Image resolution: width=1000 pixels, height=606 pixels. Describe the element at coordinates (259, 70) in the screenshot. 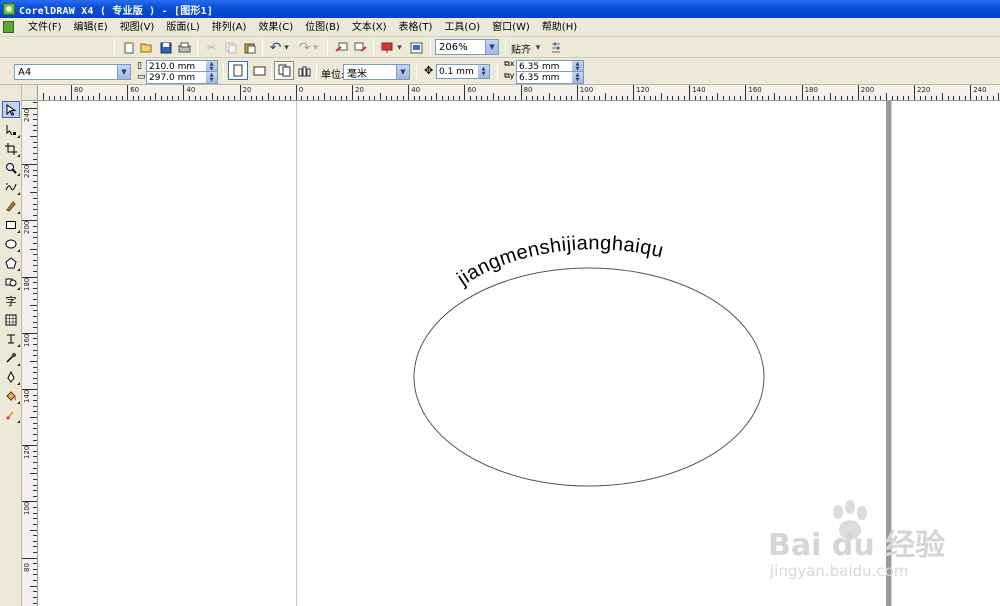

I see `landscape-button` at that location.